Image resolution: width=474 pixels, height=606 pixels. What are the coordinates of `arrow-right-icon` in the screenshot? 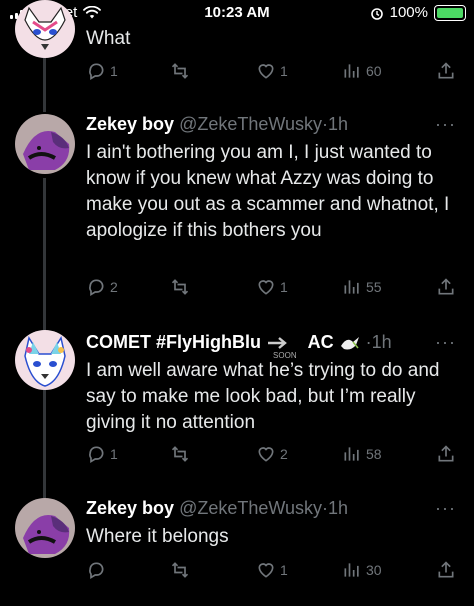 It's located at (277, 343).